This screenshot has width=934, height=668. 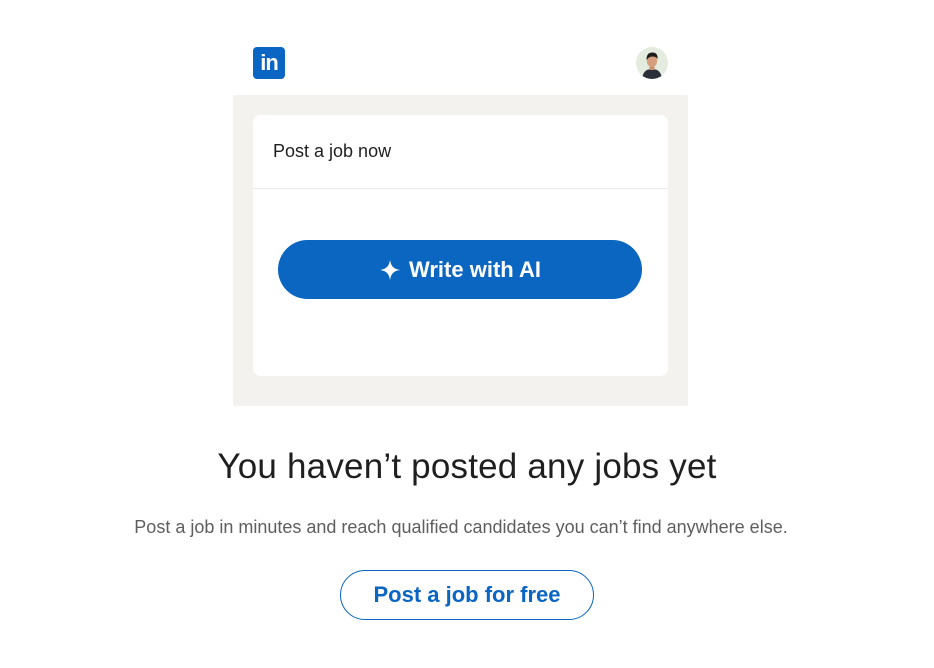 I want to click on write-with-ai-button: Write with AI, so click(x=460, y=269).